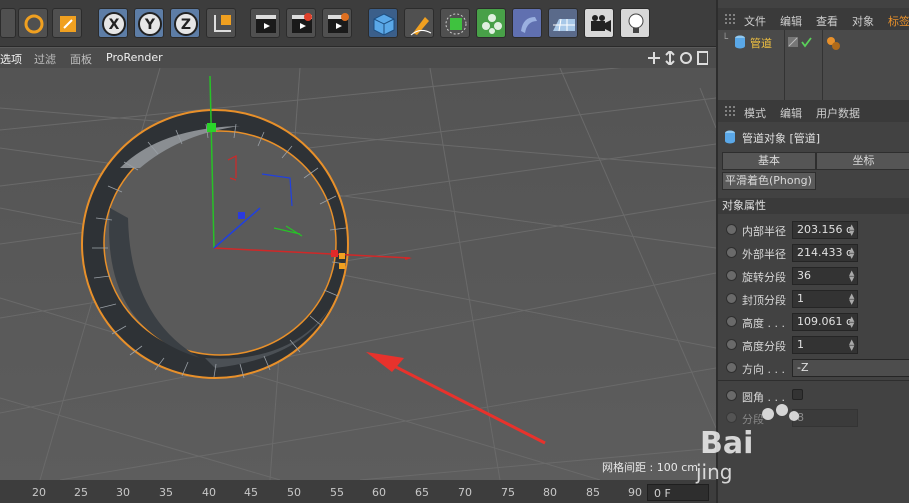 This screenshot has width=909, height=503. Describe the element at coordinates (662, 493) in the screenshot. I see `current-frame-value: 0 F` at that location.